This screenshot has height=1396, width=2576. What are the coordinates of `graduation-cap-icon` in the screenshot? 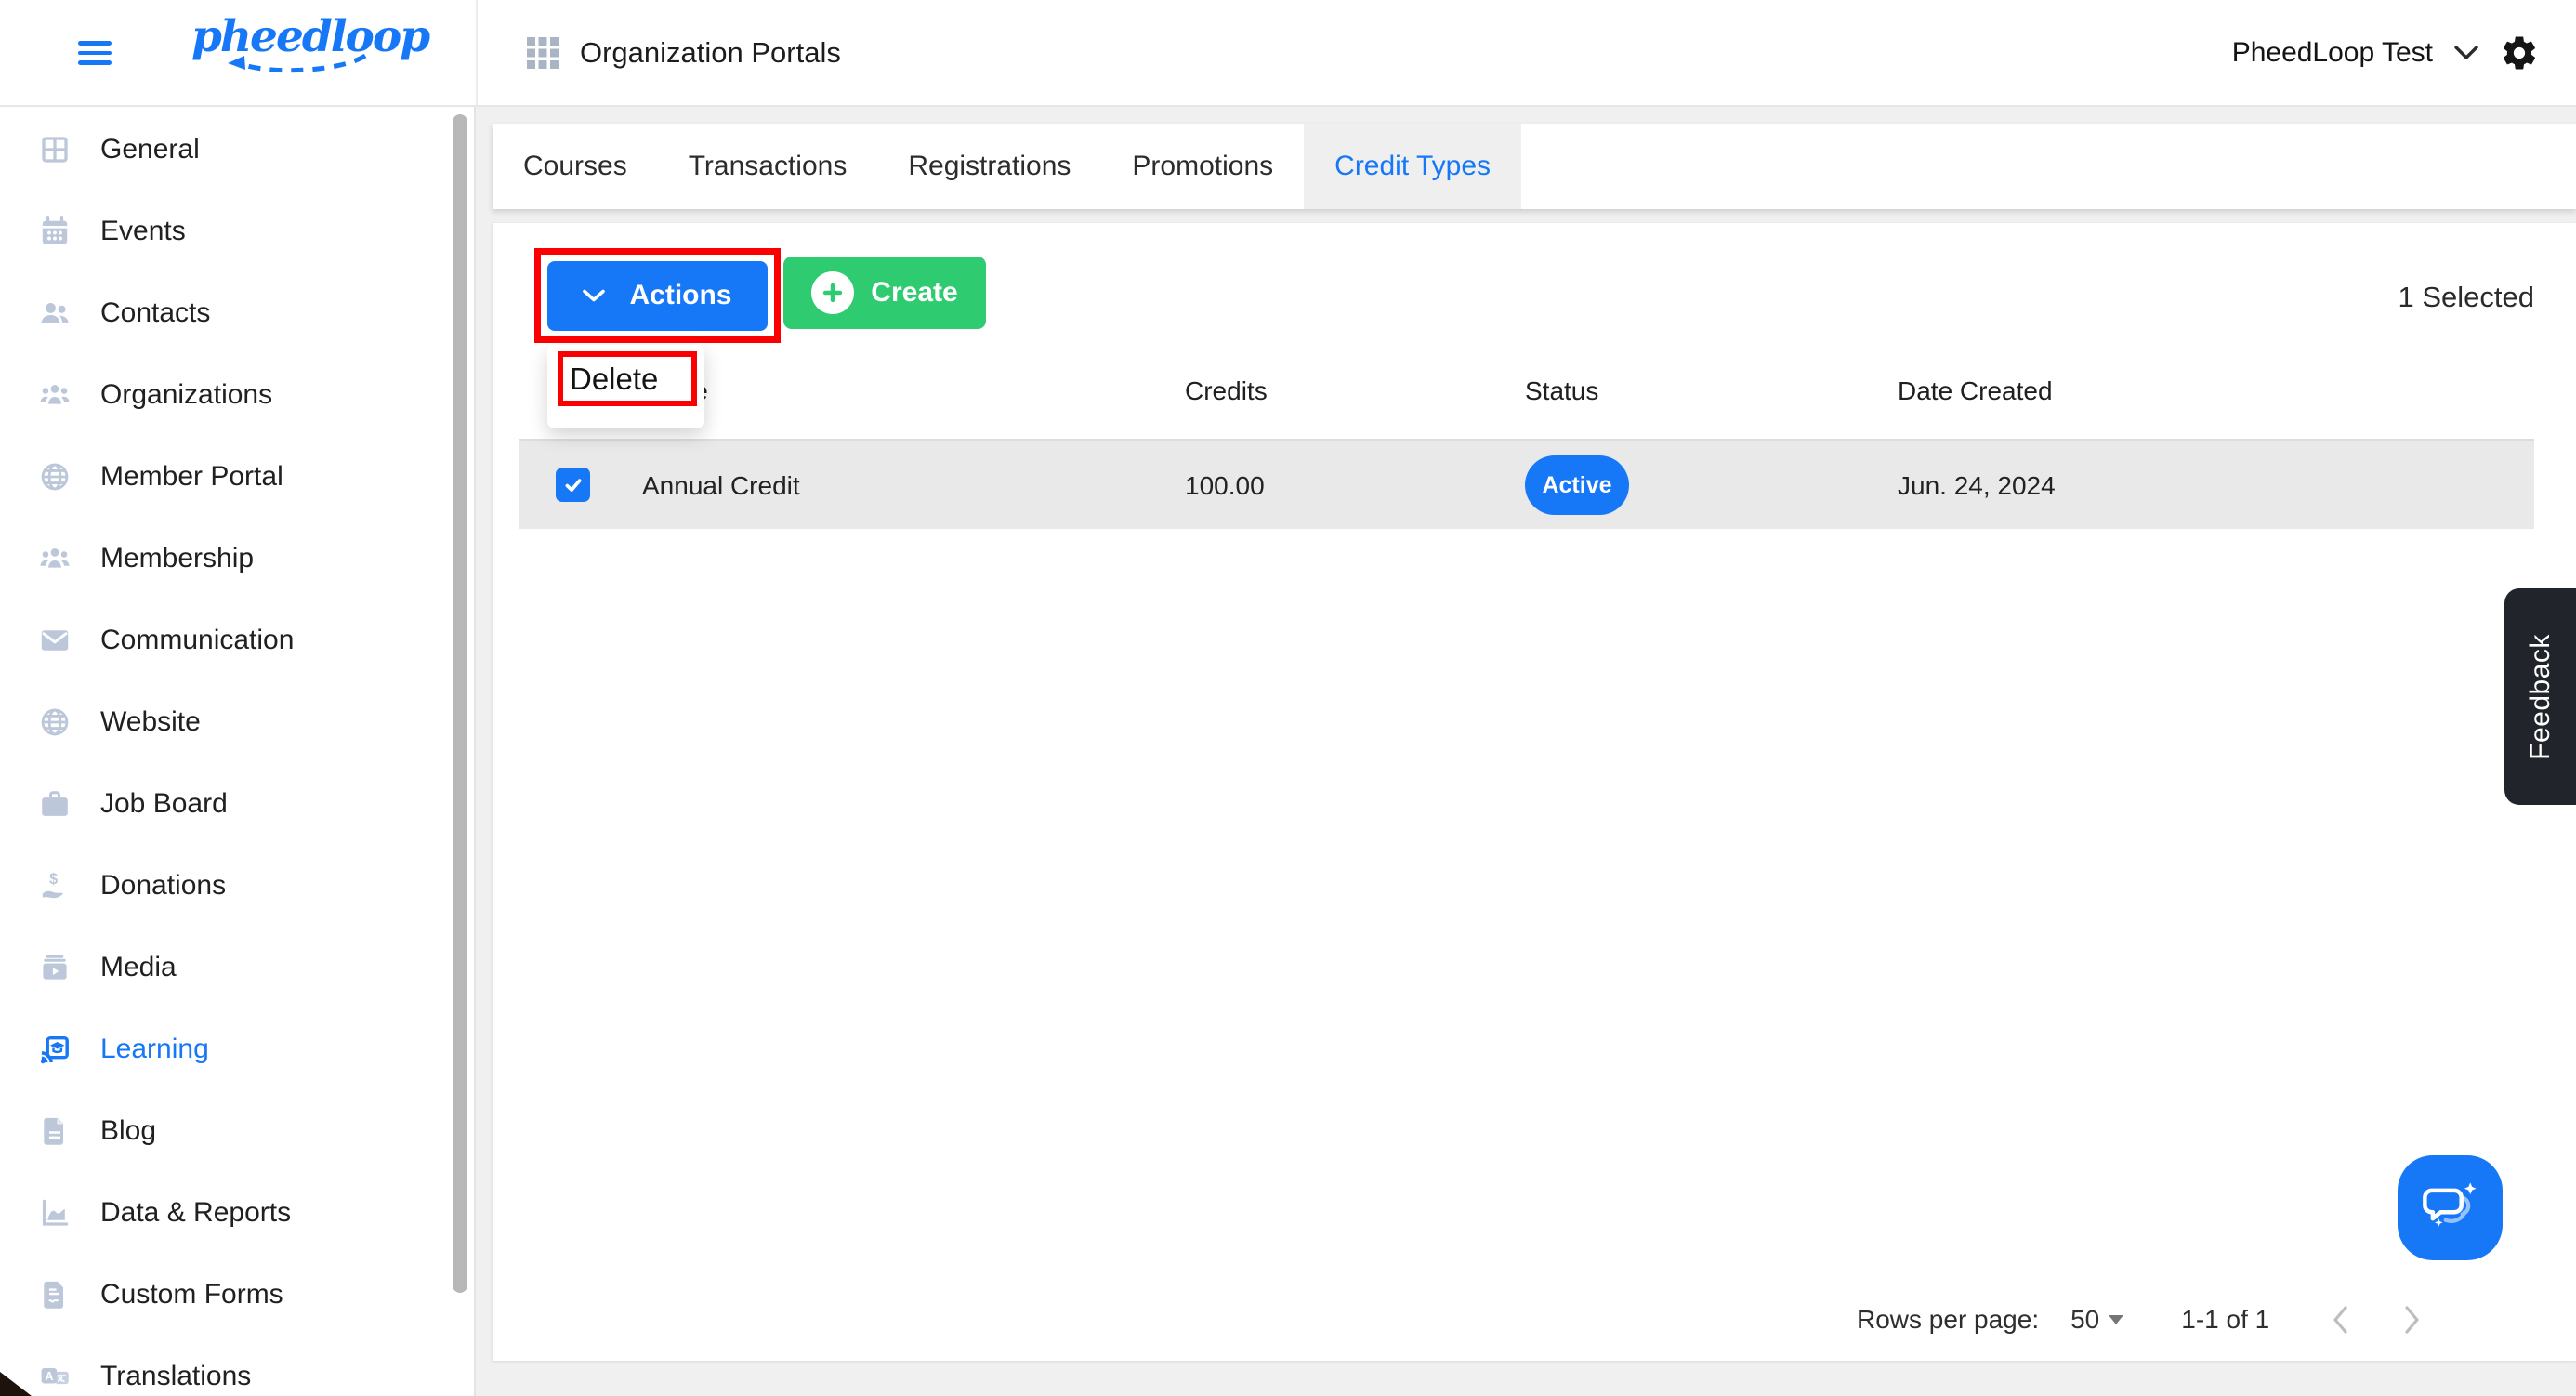 It's located at (54, 1049).